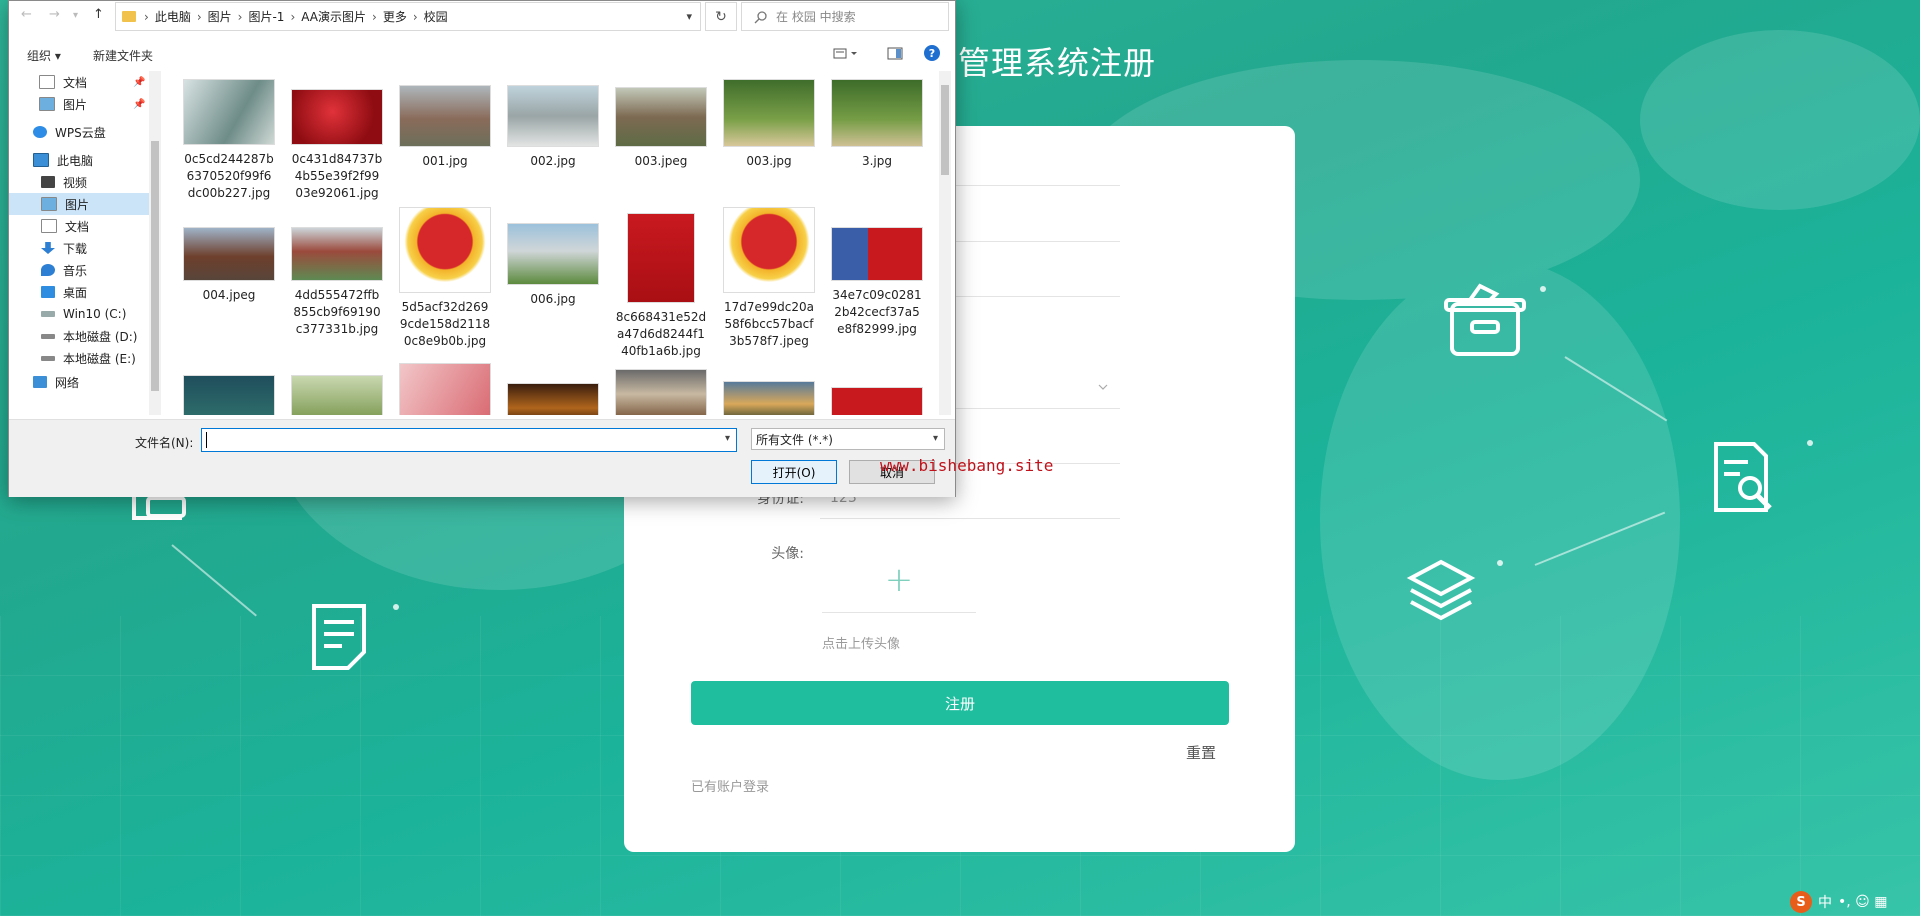 Image resolution: width=1920 pixels, height=916 pixels. Describe the element at coordinates (769, 120) in the screenshot. I see `file-item: 003.jpg` at that location.